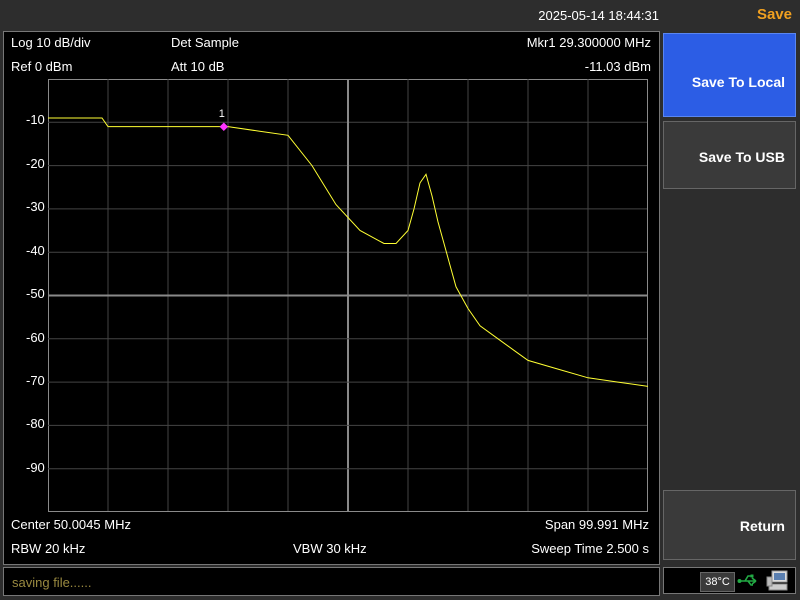 The image size is (800, 600). I want to click on save-to-usb-button: Save To USB, so click(729, 155).